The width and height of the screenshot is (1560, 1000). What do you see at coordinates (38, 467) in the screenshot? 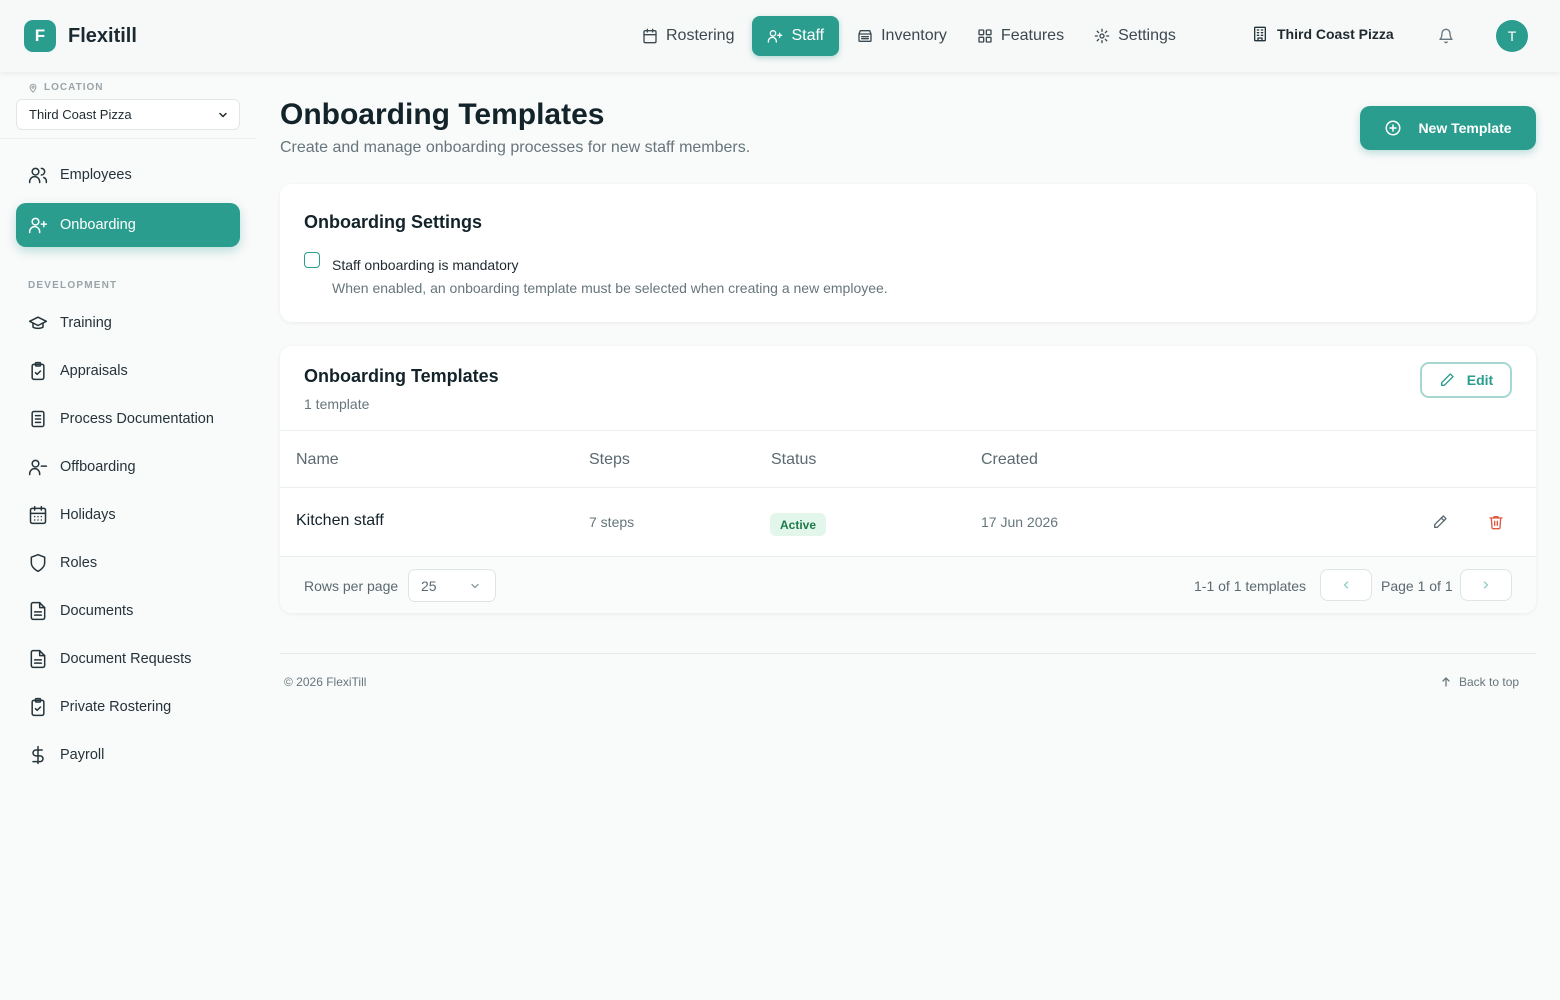
I see `user-minus-icon` at bounding box center [38, 467].